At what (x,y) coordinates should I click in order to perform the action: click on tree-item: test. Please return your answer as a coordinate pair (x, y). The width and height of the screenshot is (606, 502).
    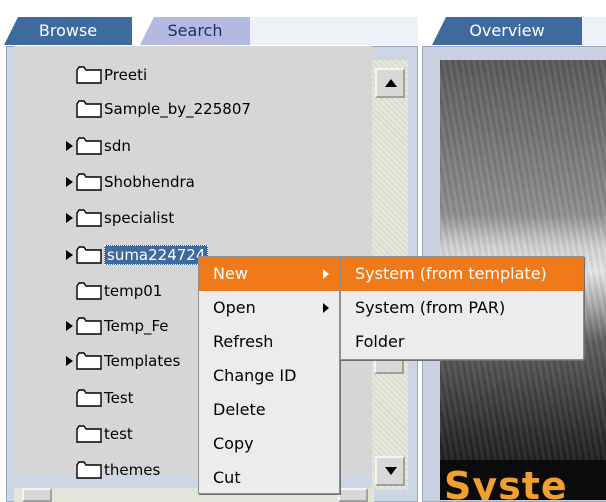
    Looking at the image, I should click on (104, 434).